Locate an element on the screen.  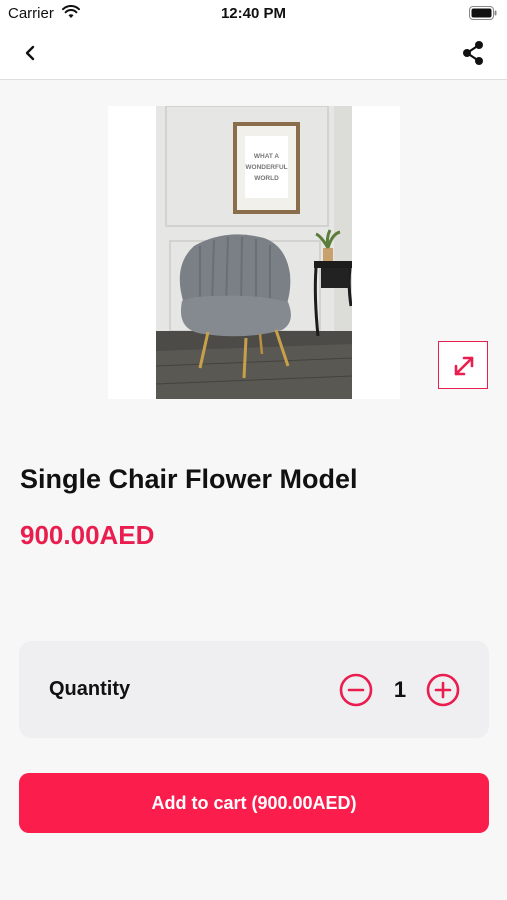
add-to-cart-button: Add to cart (900.00AED) is located at coordinates (254, 803).